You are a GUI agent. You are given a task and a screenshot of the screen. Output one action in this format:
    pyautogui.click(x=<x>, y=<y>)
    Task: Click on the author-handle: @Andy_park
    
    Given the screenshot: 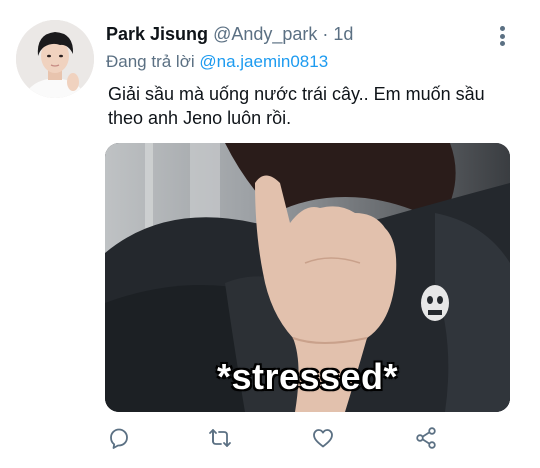 What is the action you would take?
    pyautogui.click(x=265, y=34)
    